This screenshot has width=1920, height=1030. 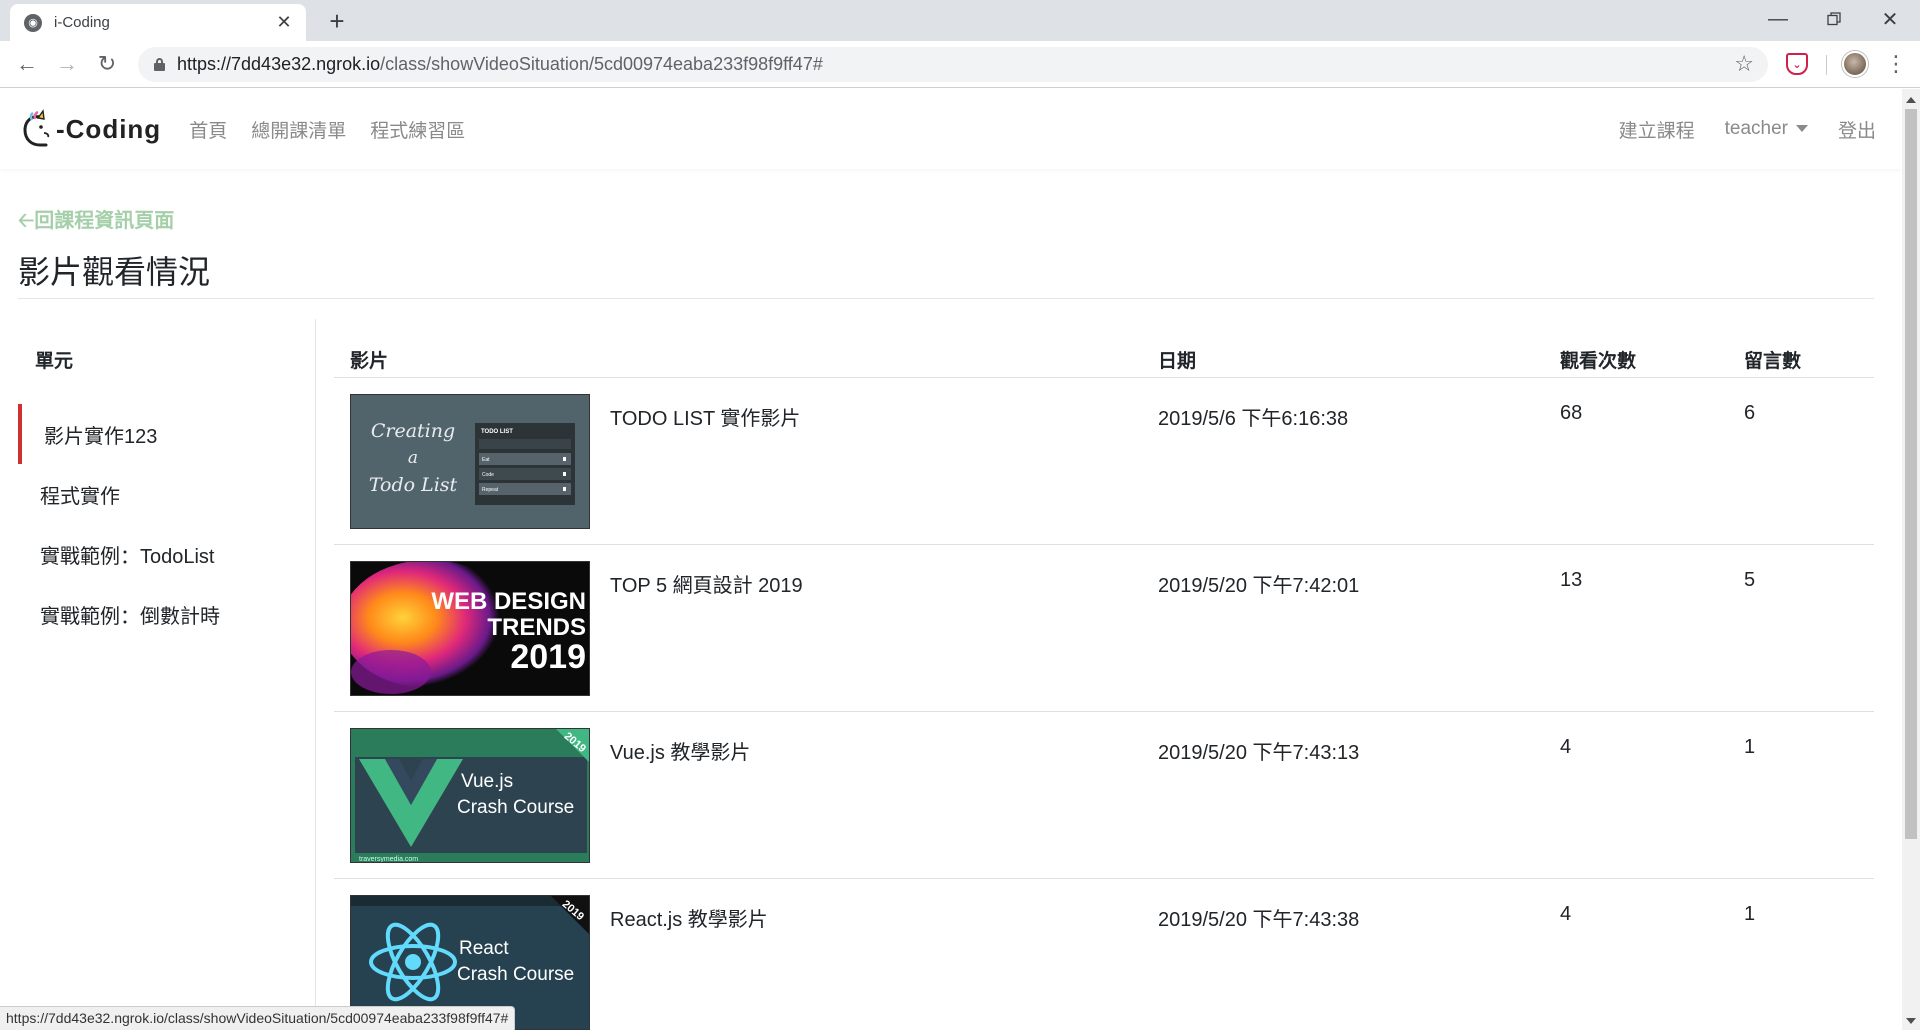 What do you see at coordinates (158, 494) in the screenshot?
I see `sidebar-item-unit-2: 程式實作` at bounding box center [158, 494].